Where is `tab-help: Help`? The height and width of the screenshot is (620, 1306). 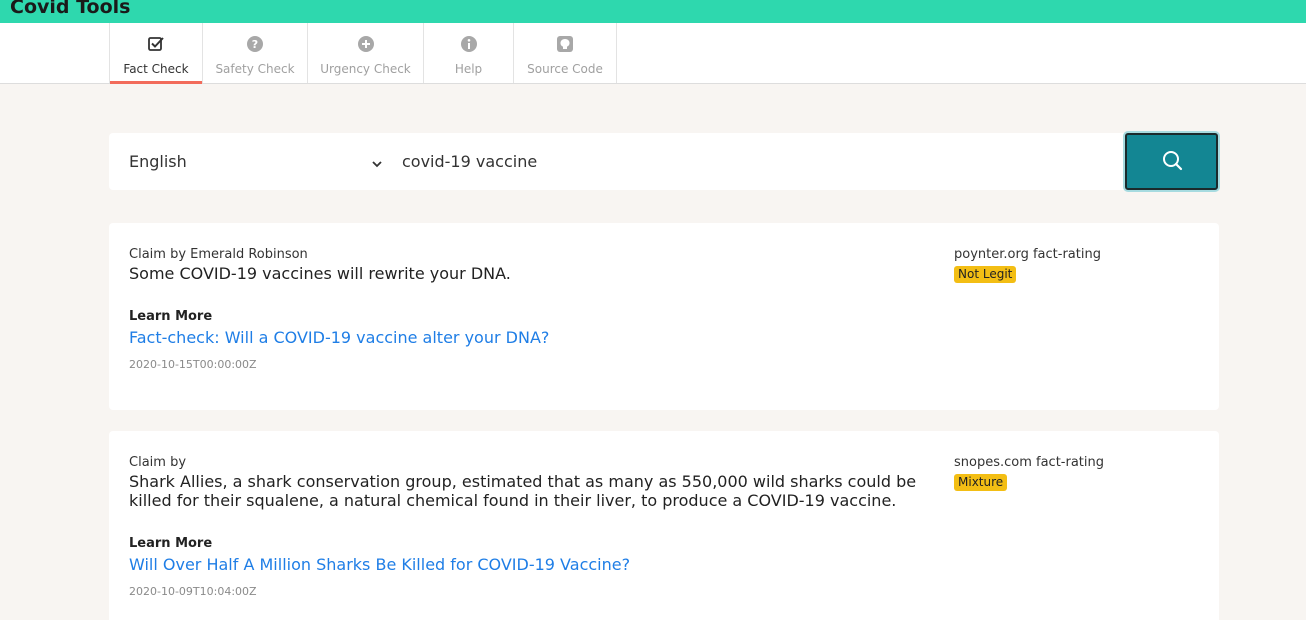 tab-help: Help is located at coordinates (468, 53).